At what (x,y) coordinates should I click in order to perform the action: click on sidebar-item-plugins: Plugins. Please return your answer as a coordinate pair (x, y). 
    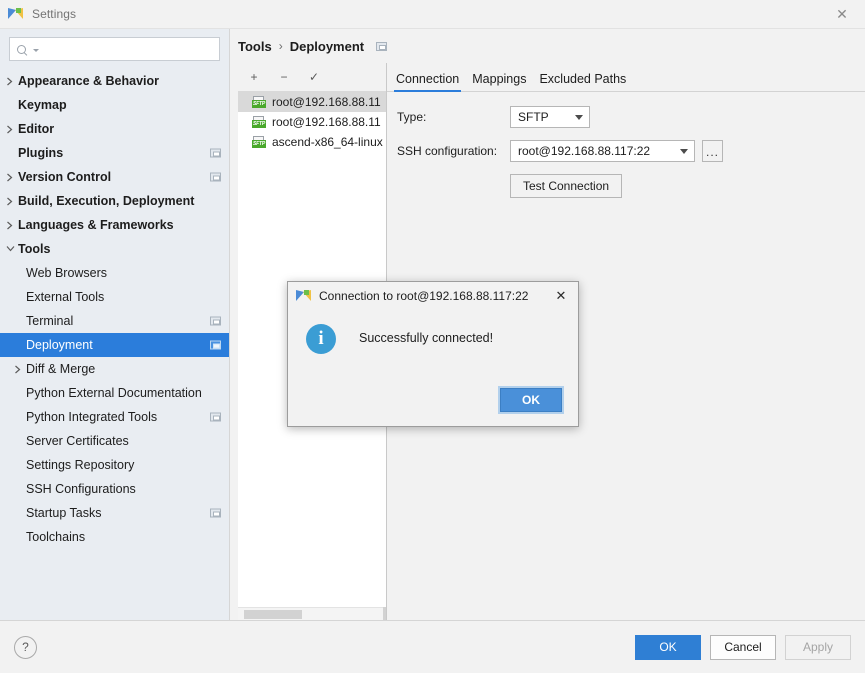
    Looking at the image, I should click on (114, 153).